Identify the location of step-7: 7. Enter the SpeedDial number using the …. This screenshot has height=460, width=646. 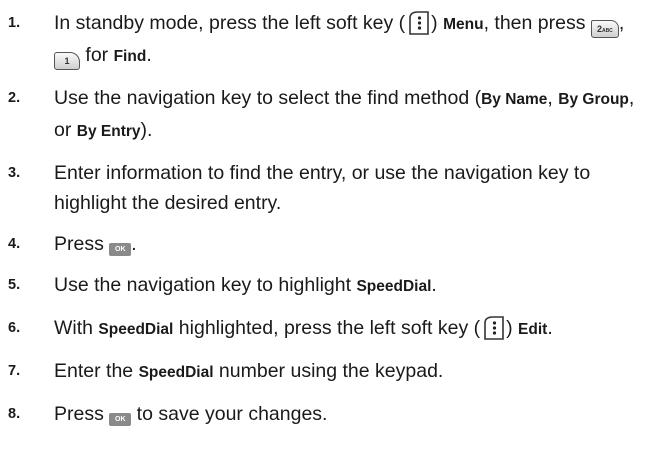
(323, 372).